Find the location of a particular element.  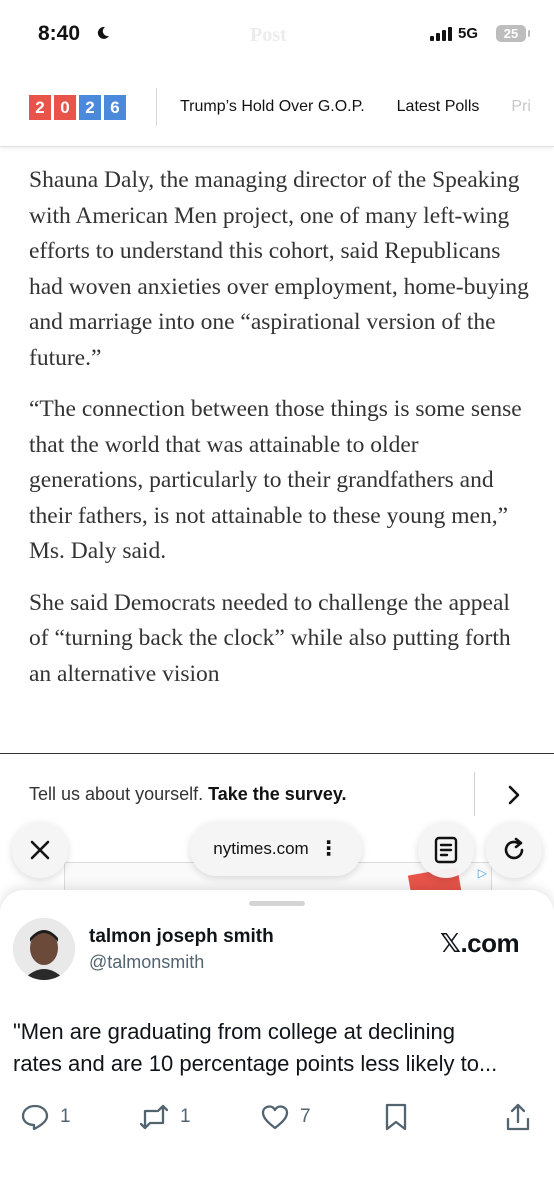

bookmark-button is located at coordinates (396, 1117).